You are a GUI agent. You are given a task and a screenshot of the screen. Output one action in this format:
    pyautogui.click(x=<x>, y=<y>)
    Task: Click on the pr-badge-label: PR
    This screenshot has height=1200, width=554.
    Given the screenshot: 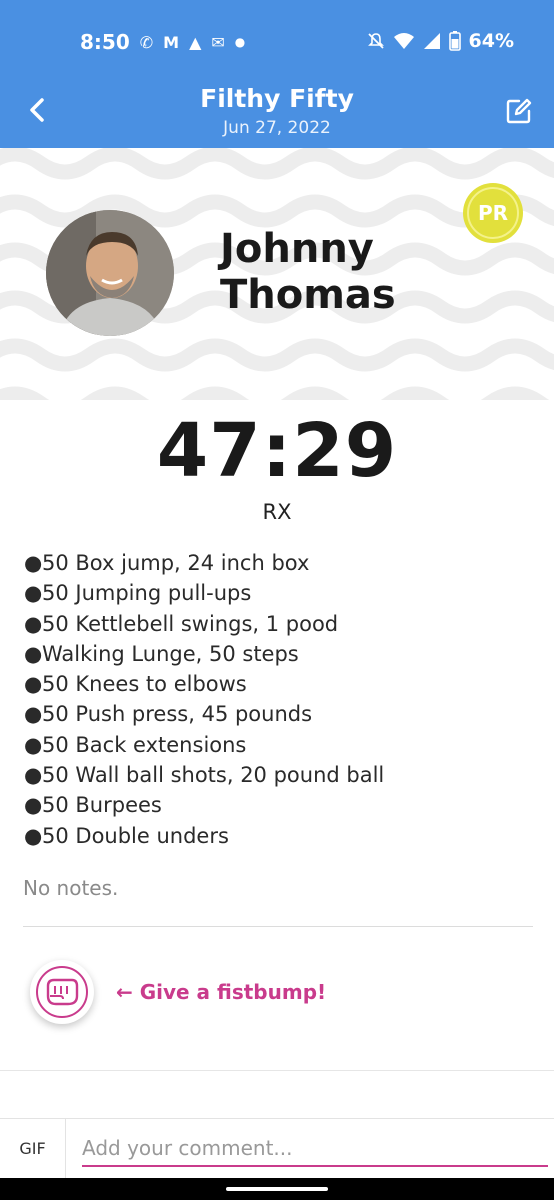 What is the action you would take?
    pyautogui.click(x=493, y=213)
    